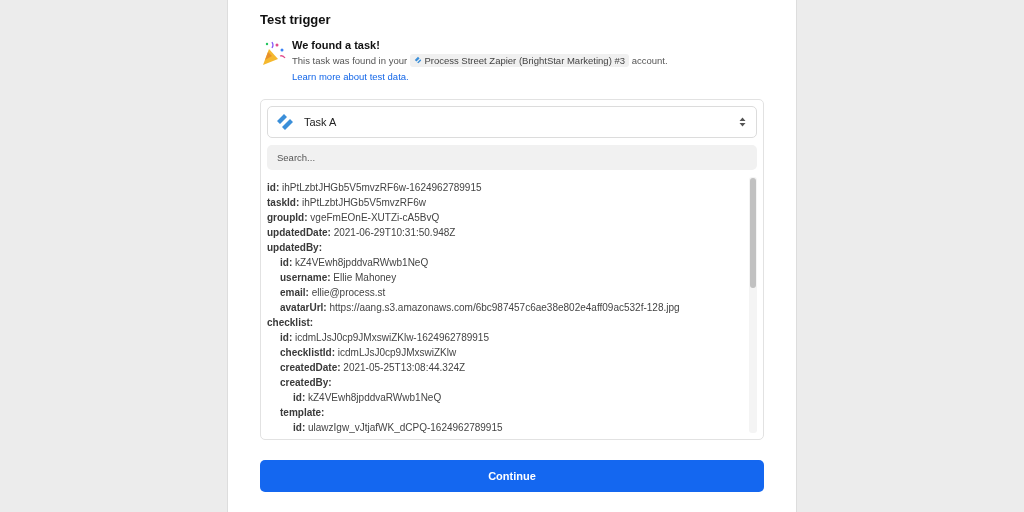 This screenshot has width=1024, height=512. I want to click on data-line: id: icdmLJsJ0cp9JMxswiZKlw-1624962789915, so click(384, 338).